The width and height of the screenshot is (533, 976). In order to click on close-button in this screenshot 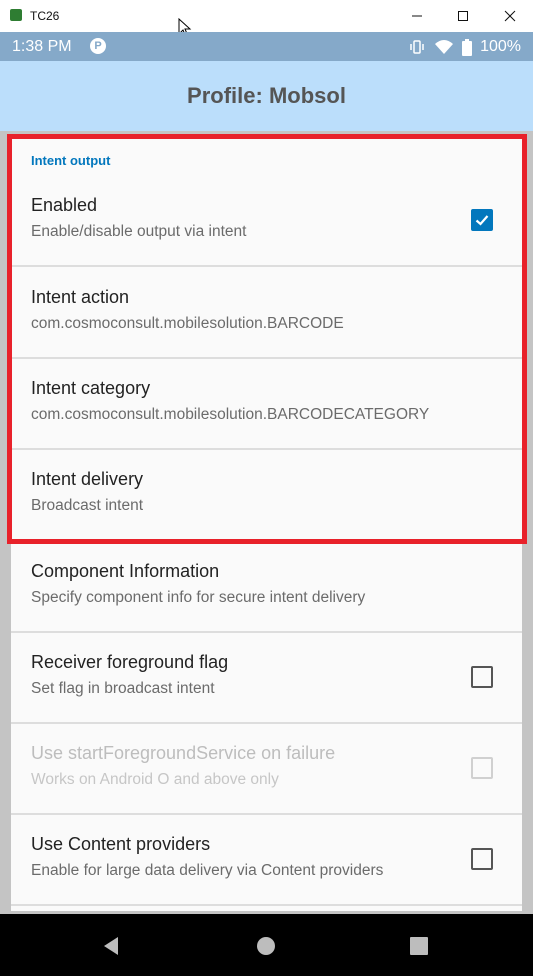, I will do `click(510, 16)`.